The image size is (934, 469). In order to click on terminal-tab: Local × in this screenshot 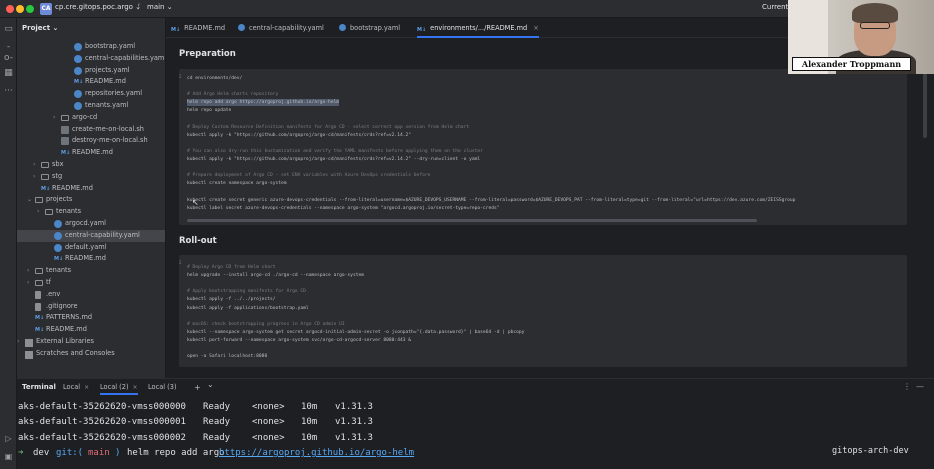, I will do `click(76, 387)`.